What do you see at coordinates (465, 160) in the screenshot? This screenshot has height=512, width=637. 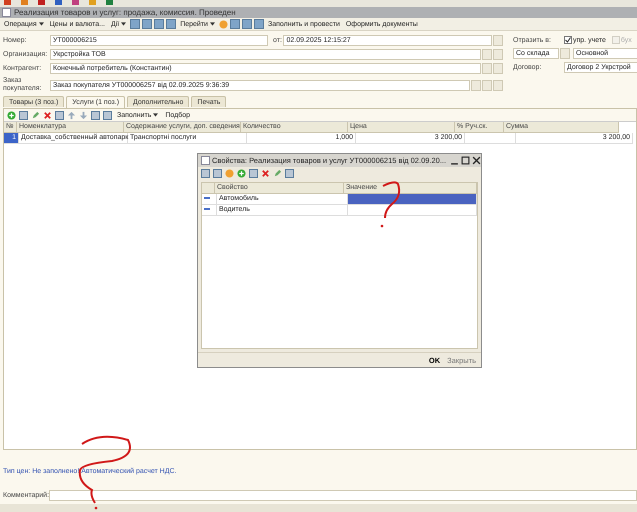 I see `maximize-icon` at bounding box center [465, 160].